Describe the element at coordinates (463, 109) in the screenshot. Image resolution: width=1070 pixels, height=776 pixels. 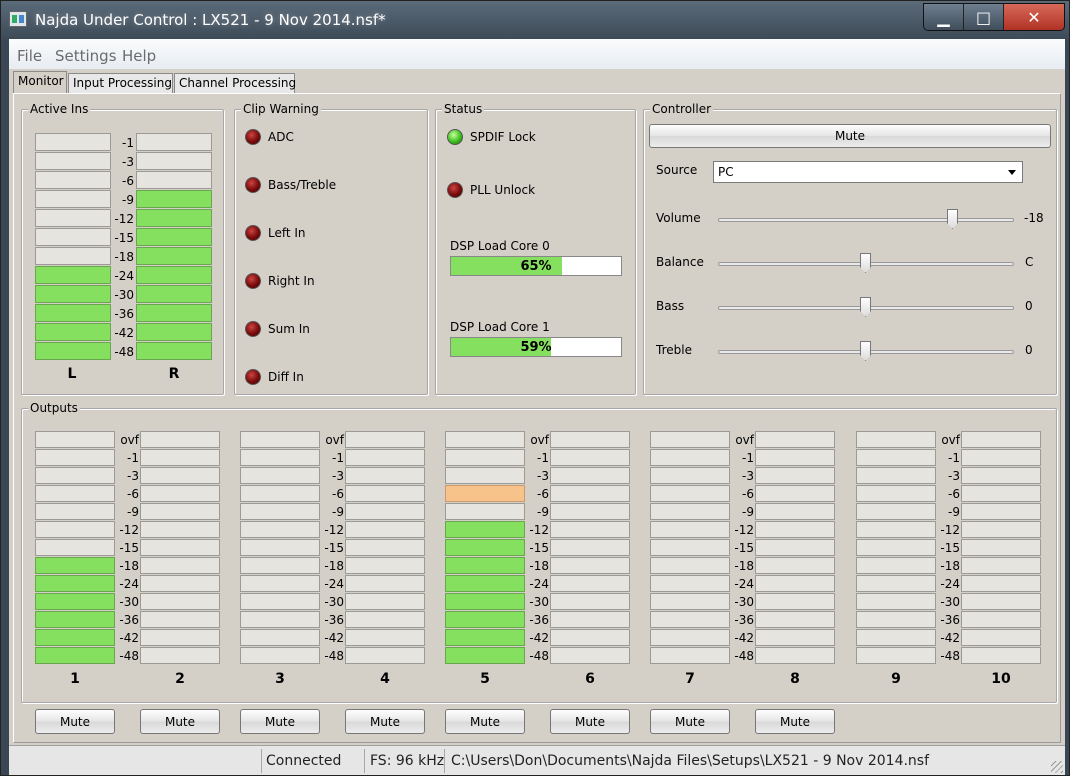
I see `status-title: Status` at that location.